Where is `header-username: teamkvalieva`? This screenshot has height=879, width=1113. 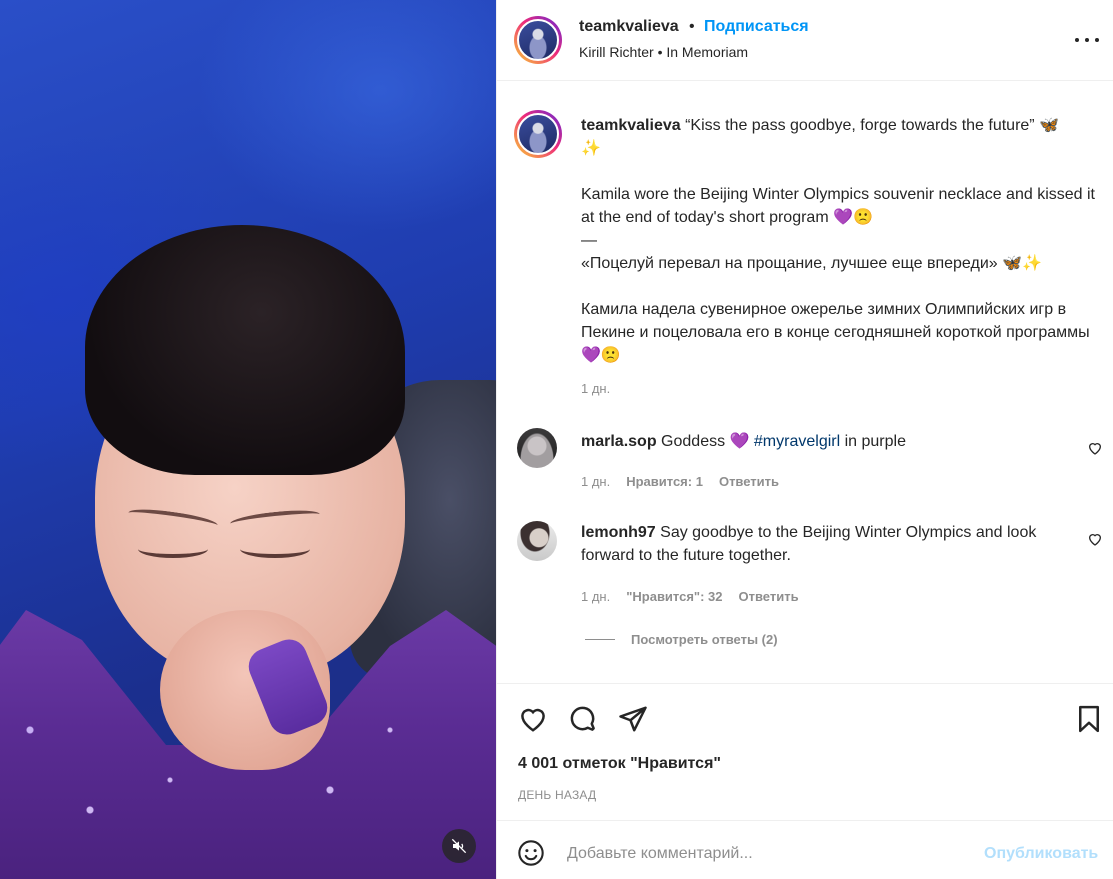 header-username: teamkvalieva is located at coordinates (629, 27).